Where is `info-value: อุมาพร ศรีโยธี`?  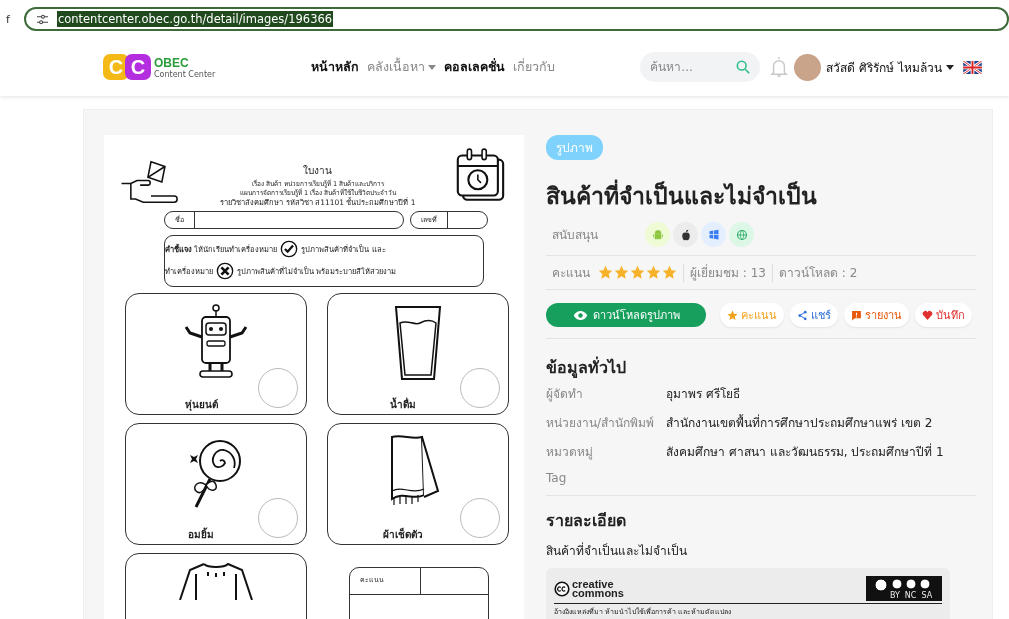
info-value: อุมาพร ศรีโยธี is located at coordinates (703, 394).